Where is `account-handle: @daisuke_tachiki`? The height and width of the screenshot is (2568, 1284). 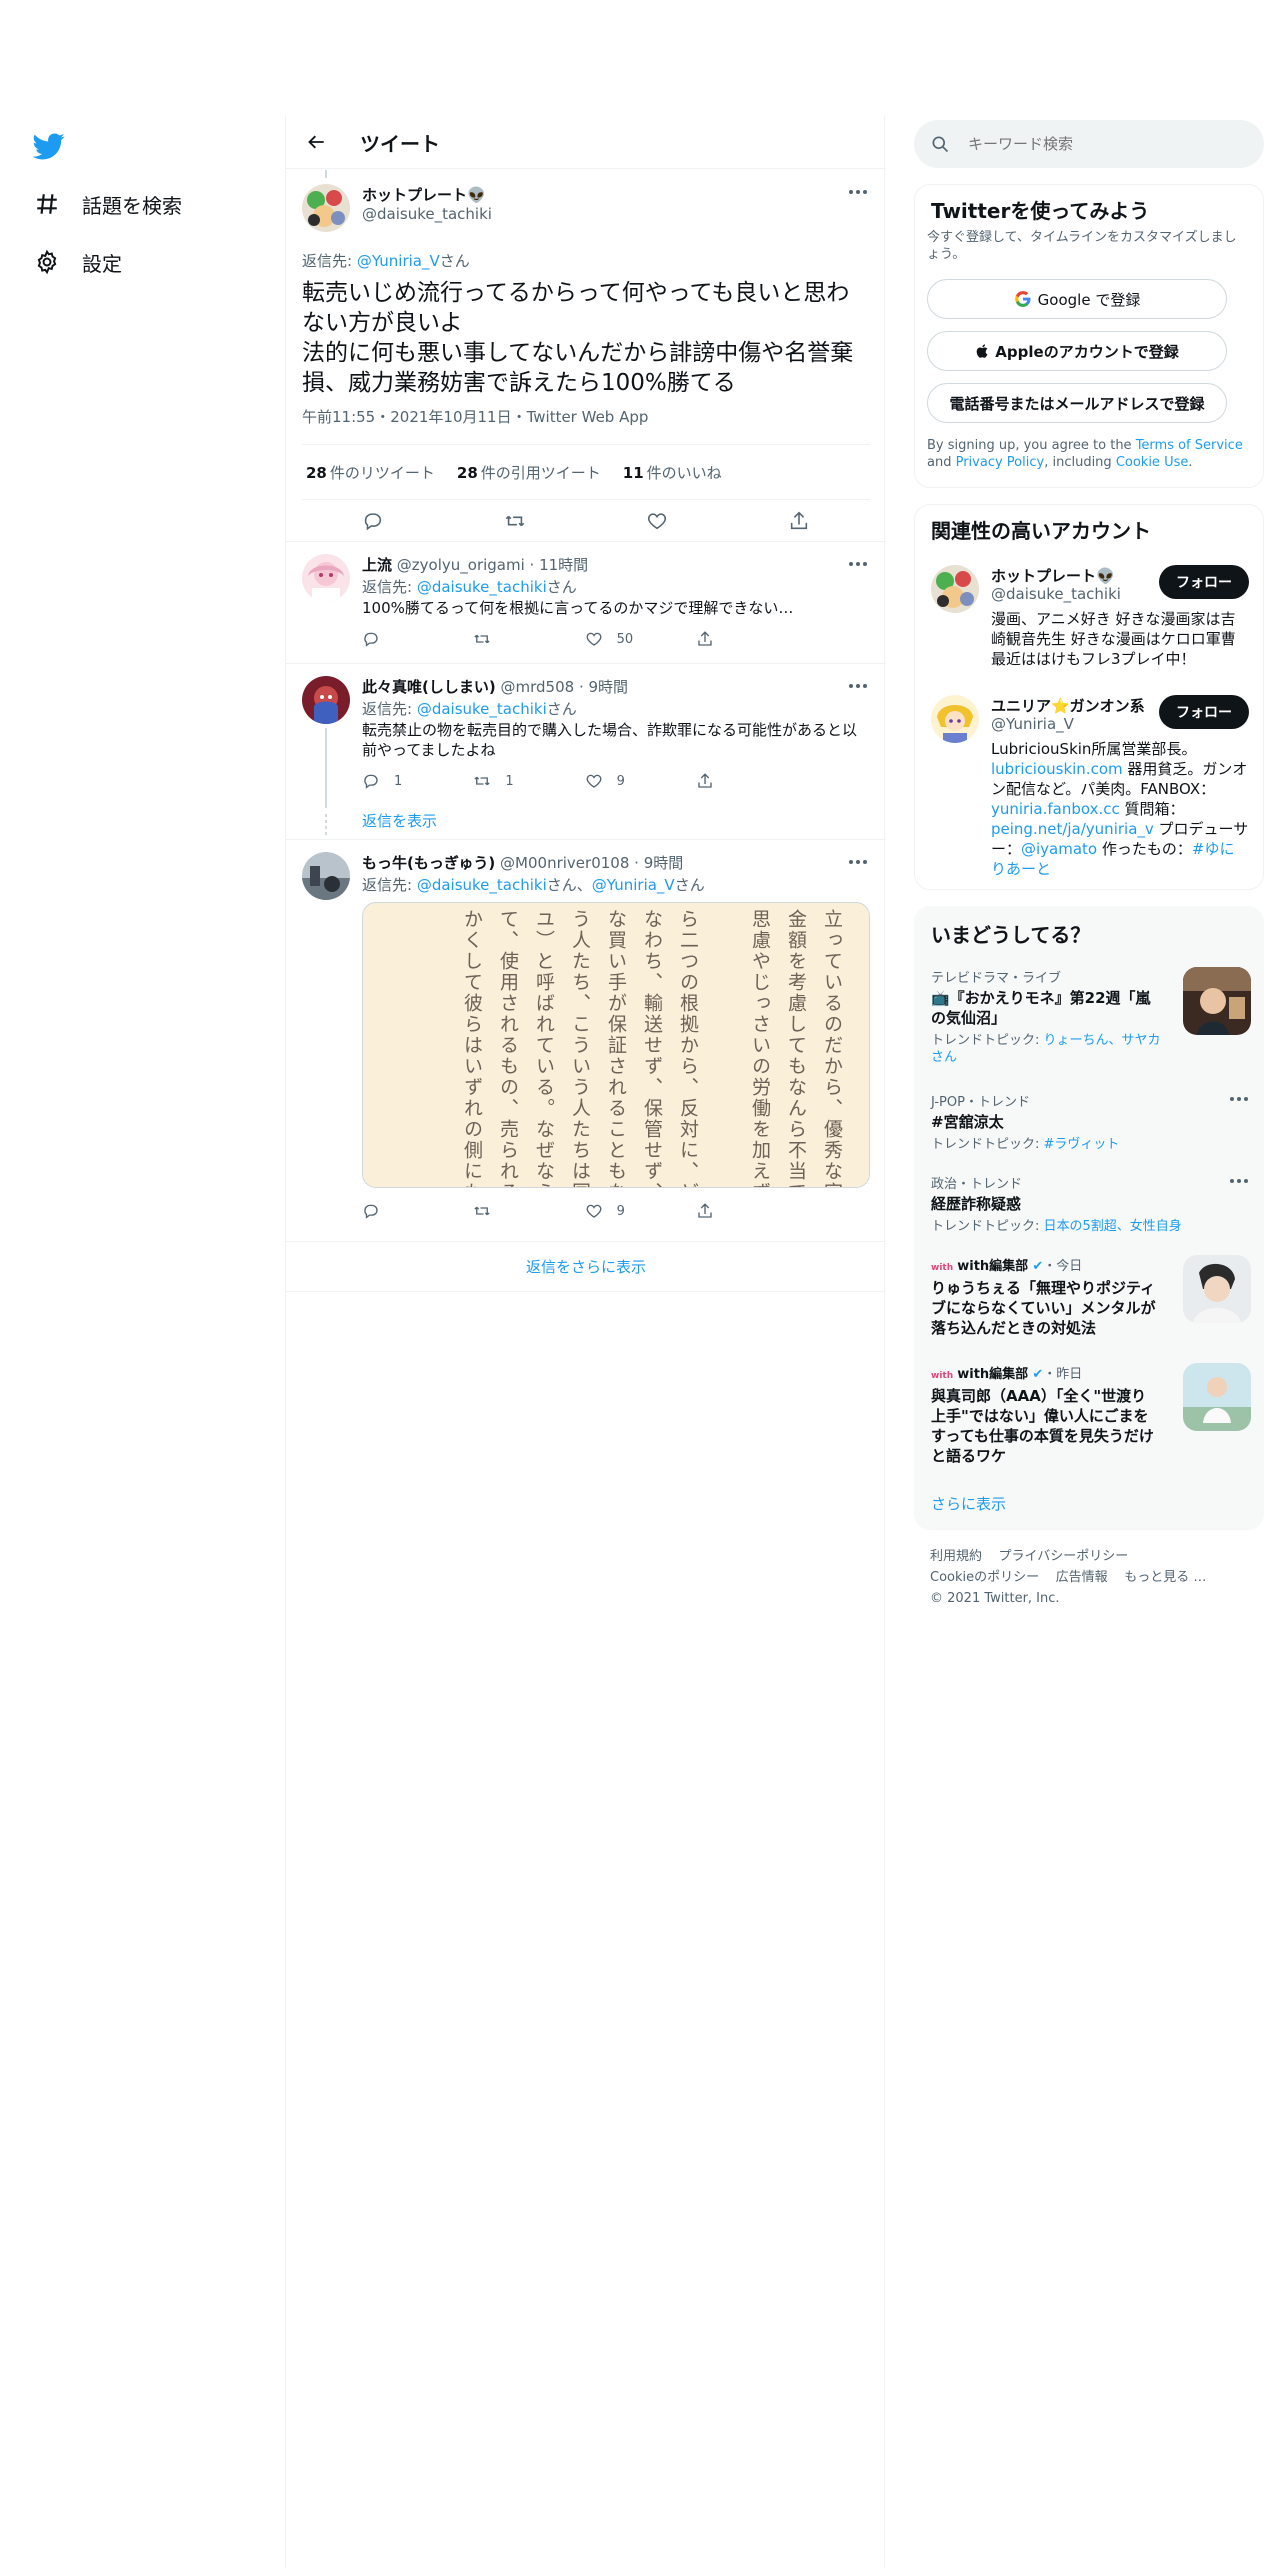 account-handle: @daisuke_tachiki is located at coordinates (1056, 594).